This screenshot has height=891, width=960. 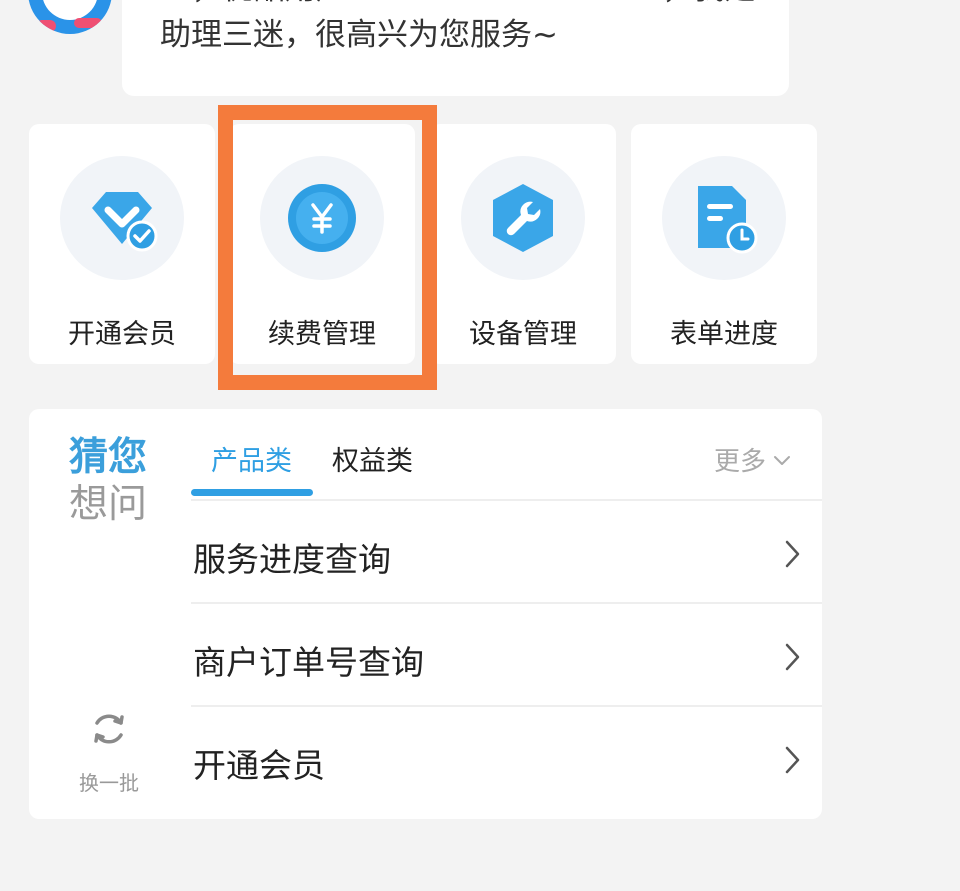 I want to click on greeting-line-1: Hi，优酷用户1635513381001191，我是, so click(x=458, y=6).